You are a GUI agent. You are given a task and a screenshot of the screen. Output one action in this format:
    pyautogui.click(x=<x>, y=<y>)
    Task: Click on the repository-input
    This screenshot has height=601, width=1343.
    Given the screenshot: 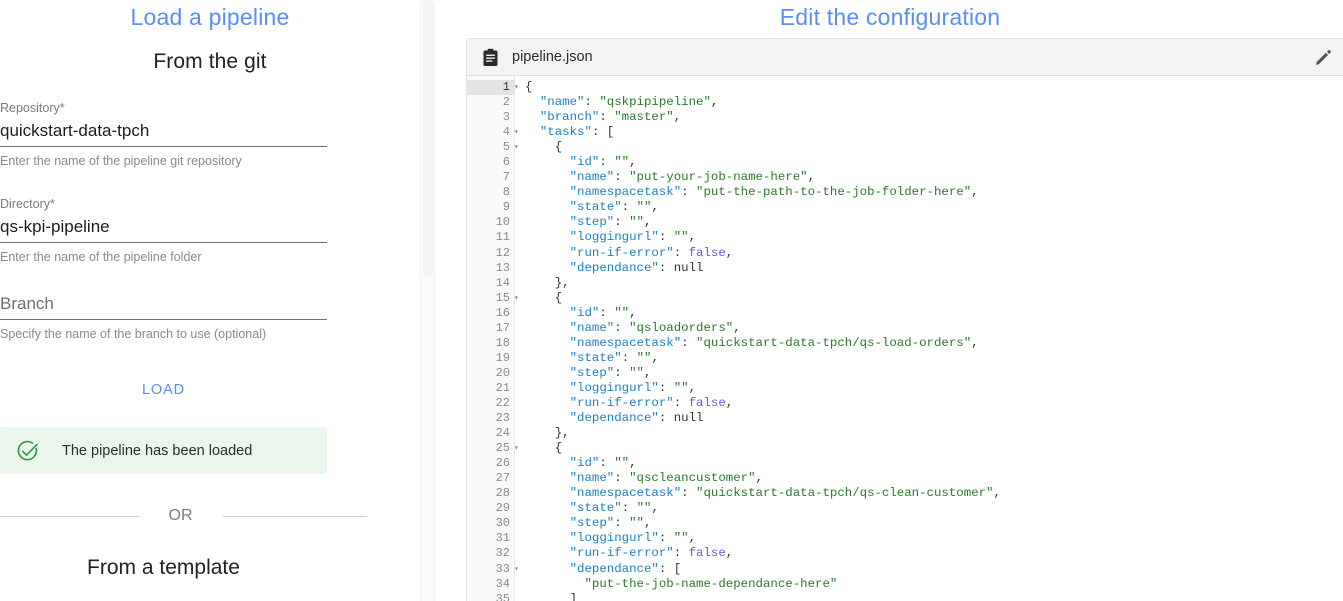 What is the action you would take?
    pyautogui.click(x=163, y=133)
    